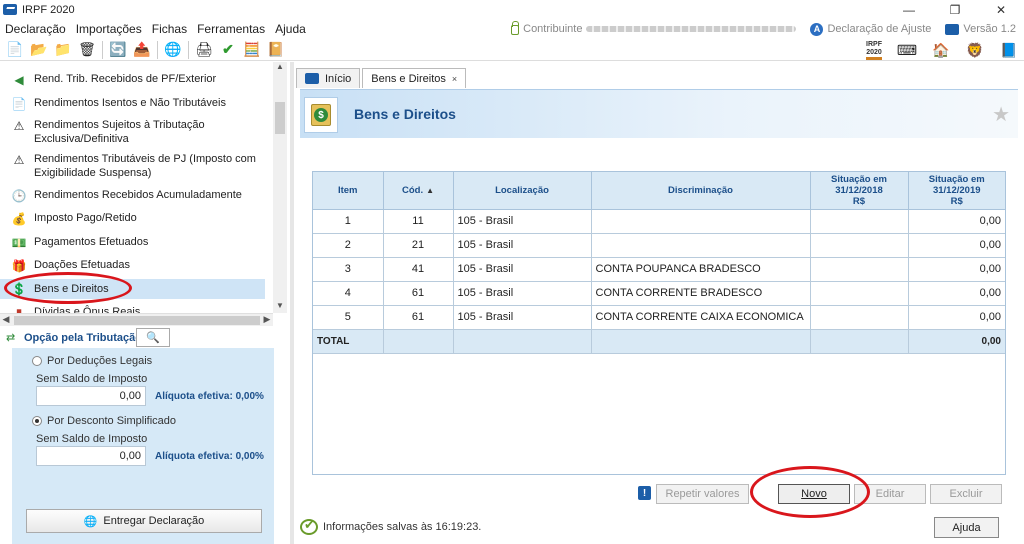 This screenshot has width=1024, height=544. What do you see at coordinates (104, 421) in the screenshot?
I see `option-desconto-simplificado: Por Desconto Simplificado` at bounding box center [104, 421].